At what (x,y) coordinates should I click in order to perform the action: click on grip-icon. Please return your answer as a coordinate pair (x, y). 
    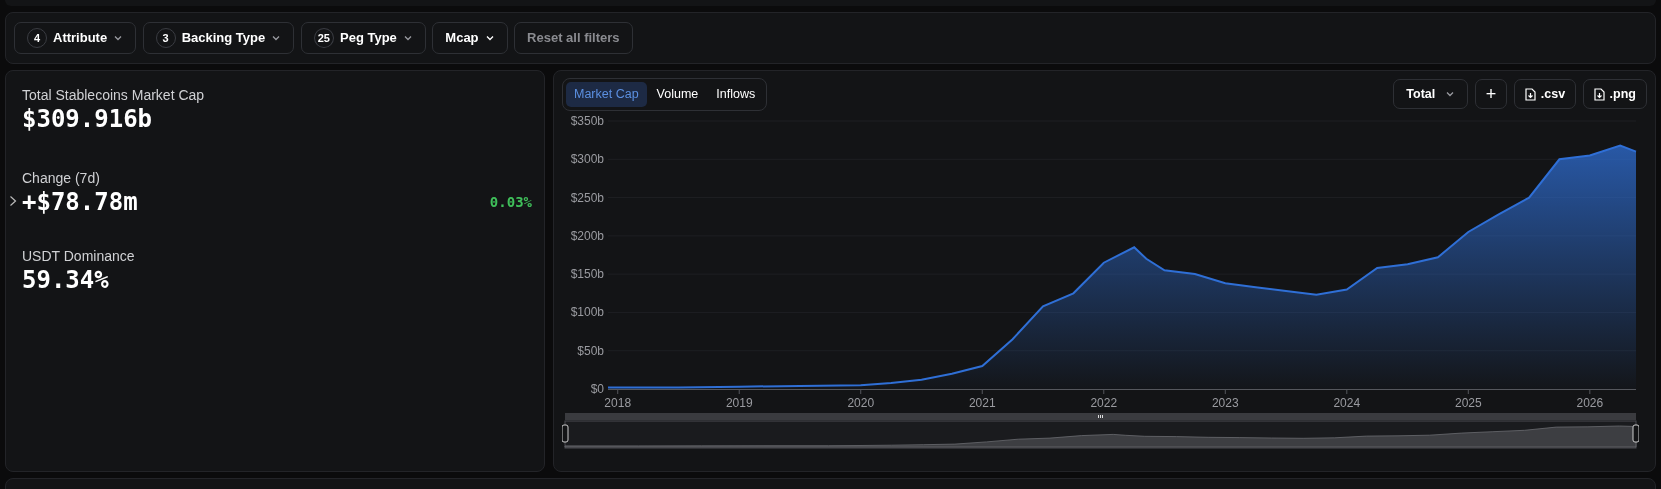
    Looking at the image, I should click on (1100, 416).